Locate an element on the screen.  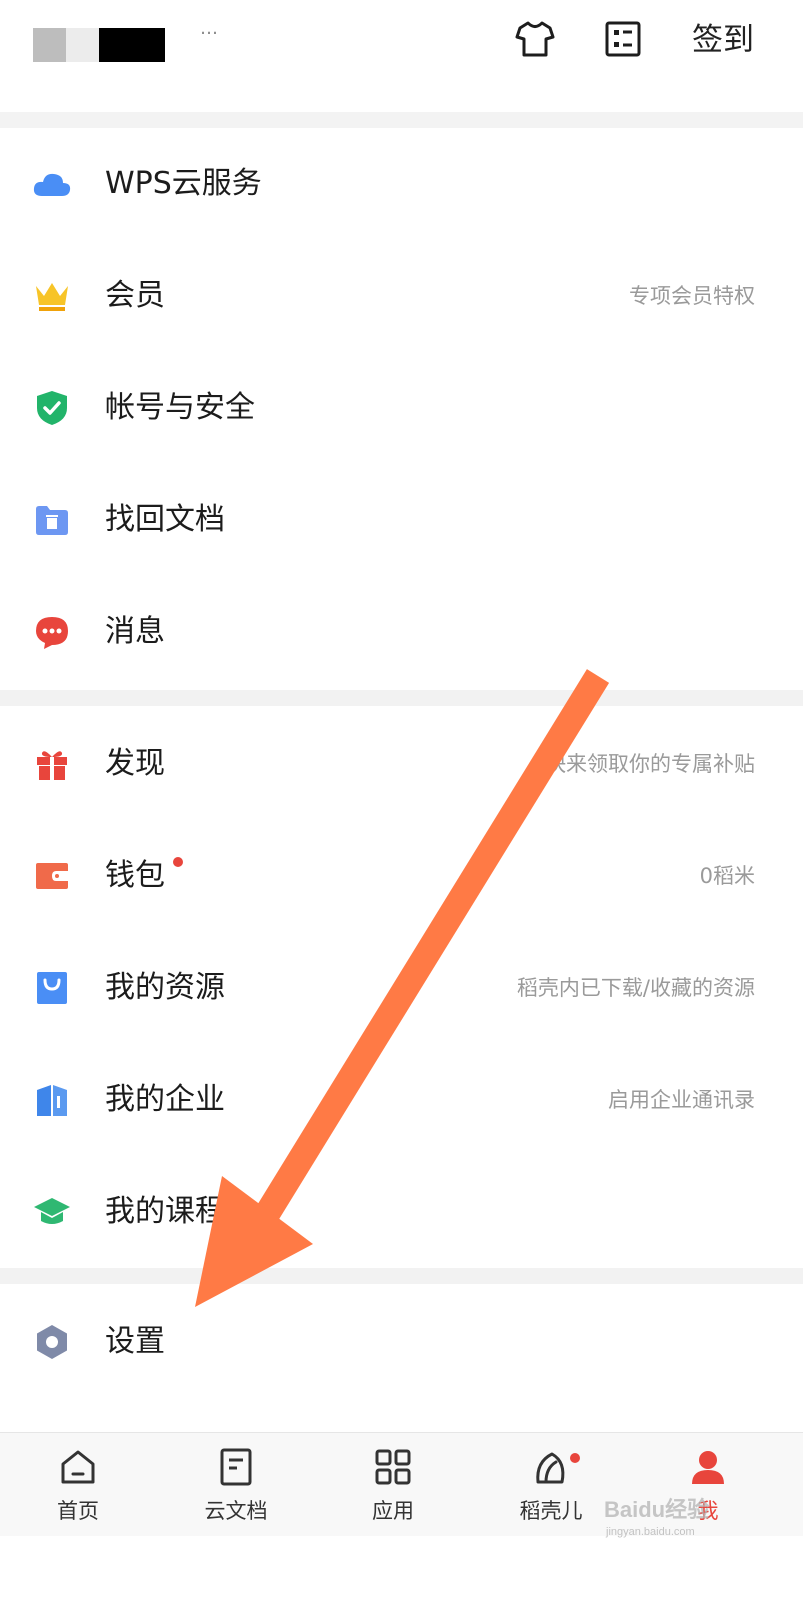
watermark-text: Baidu经验 is located at coordinates (657, 1509).